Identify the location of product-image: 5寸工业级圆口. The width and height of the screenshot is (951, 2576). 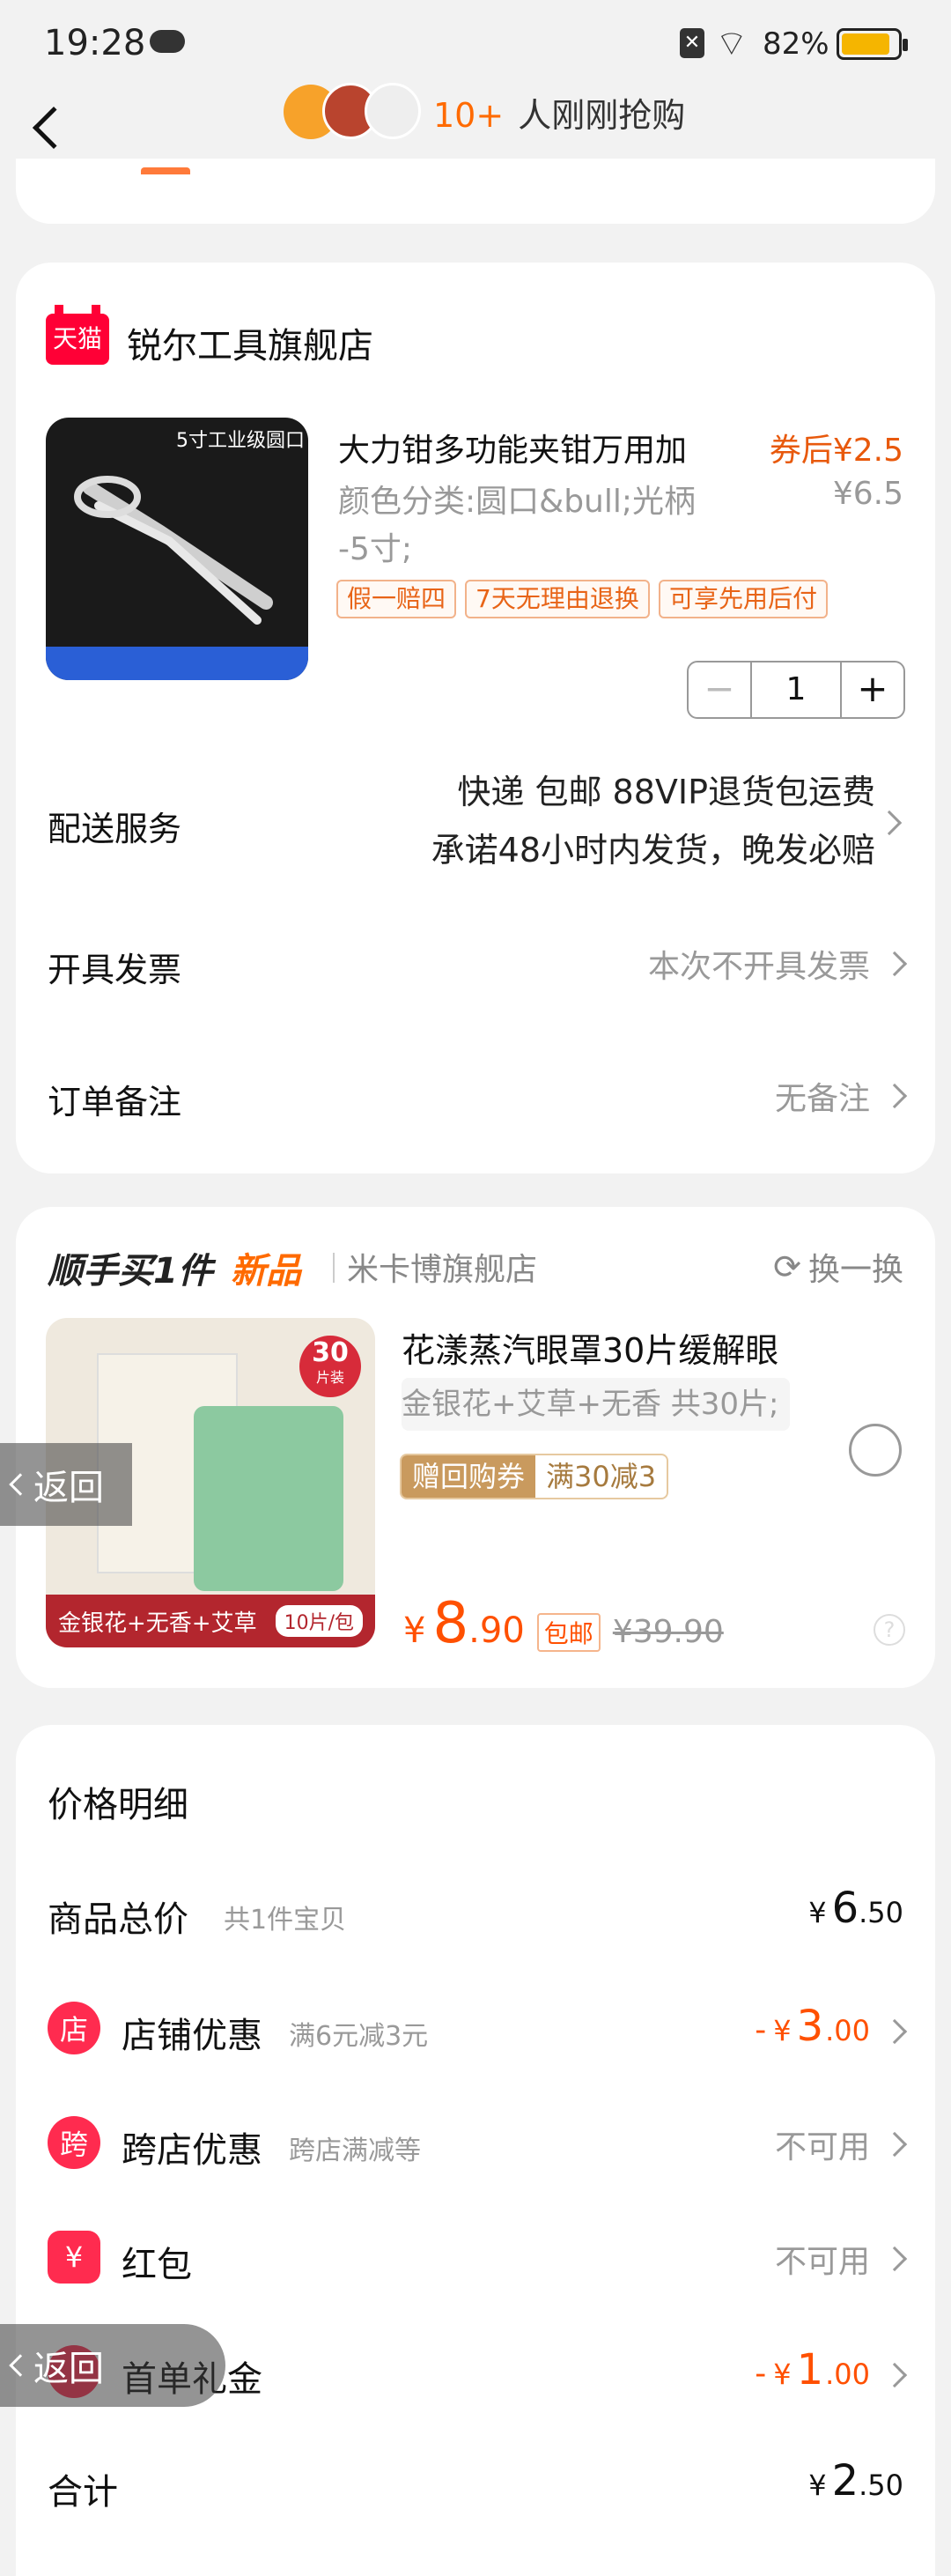
(177, 549).